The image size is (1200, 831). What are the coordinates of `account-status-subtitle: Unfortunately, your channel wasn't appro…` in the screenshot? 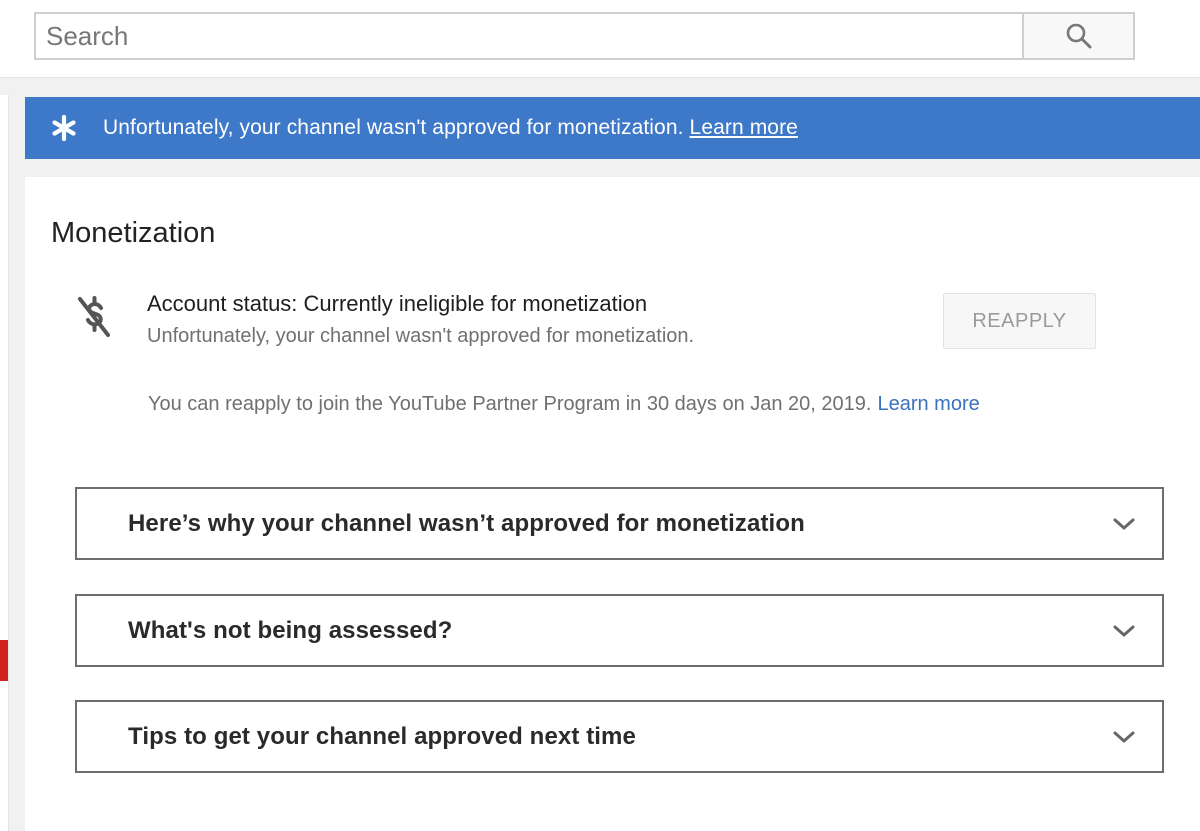 It's located at (421, 336).